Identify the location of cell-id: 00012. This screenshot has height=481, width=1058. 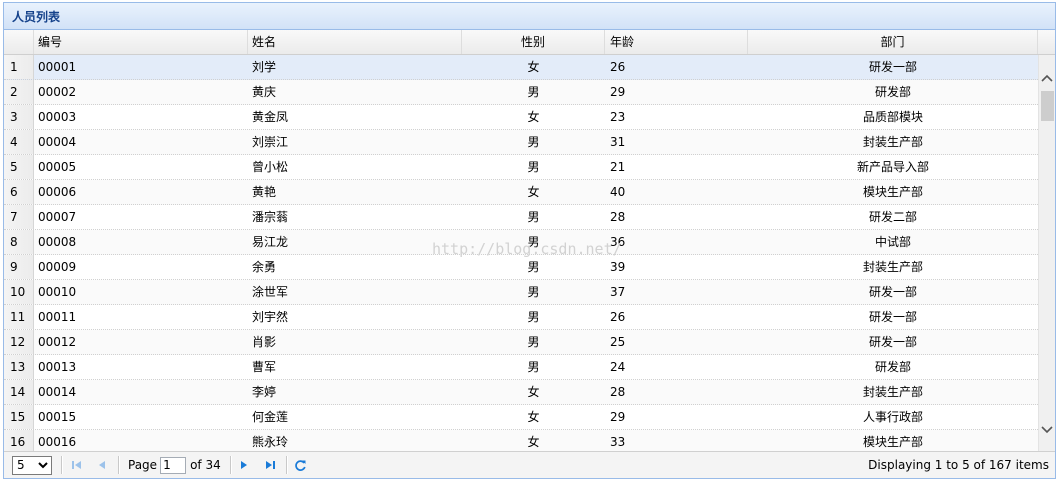
(57, 342).